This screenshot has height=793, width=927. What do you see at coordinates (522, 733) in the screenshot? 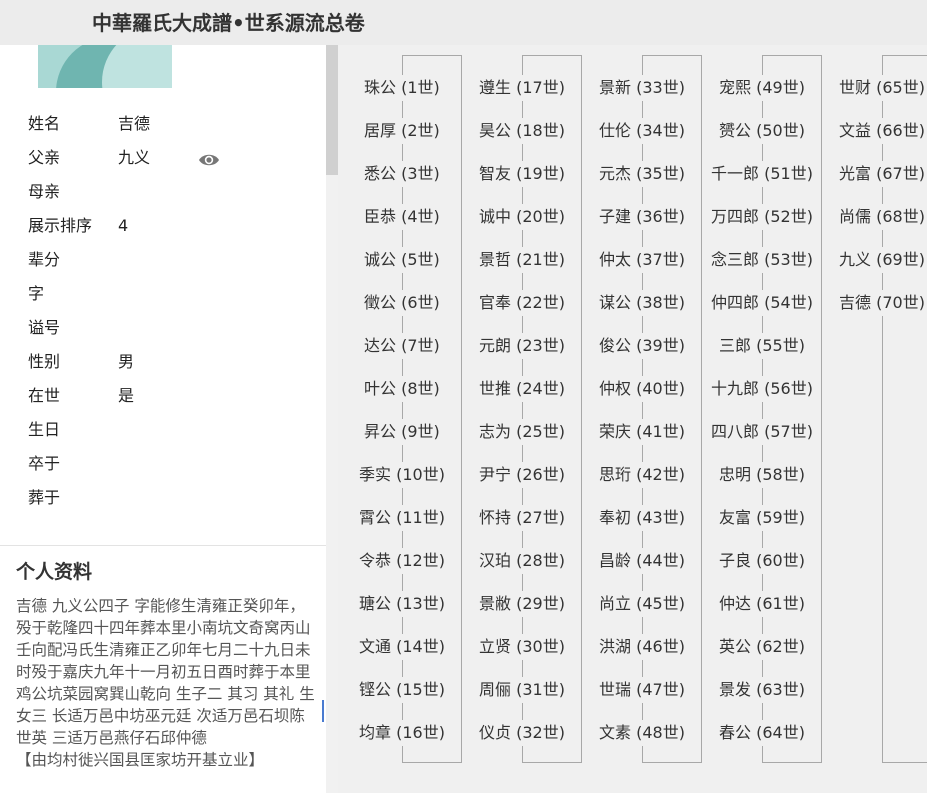
I see `generation-item: 仪贞 (32世)` at bounding box center [522, 733].